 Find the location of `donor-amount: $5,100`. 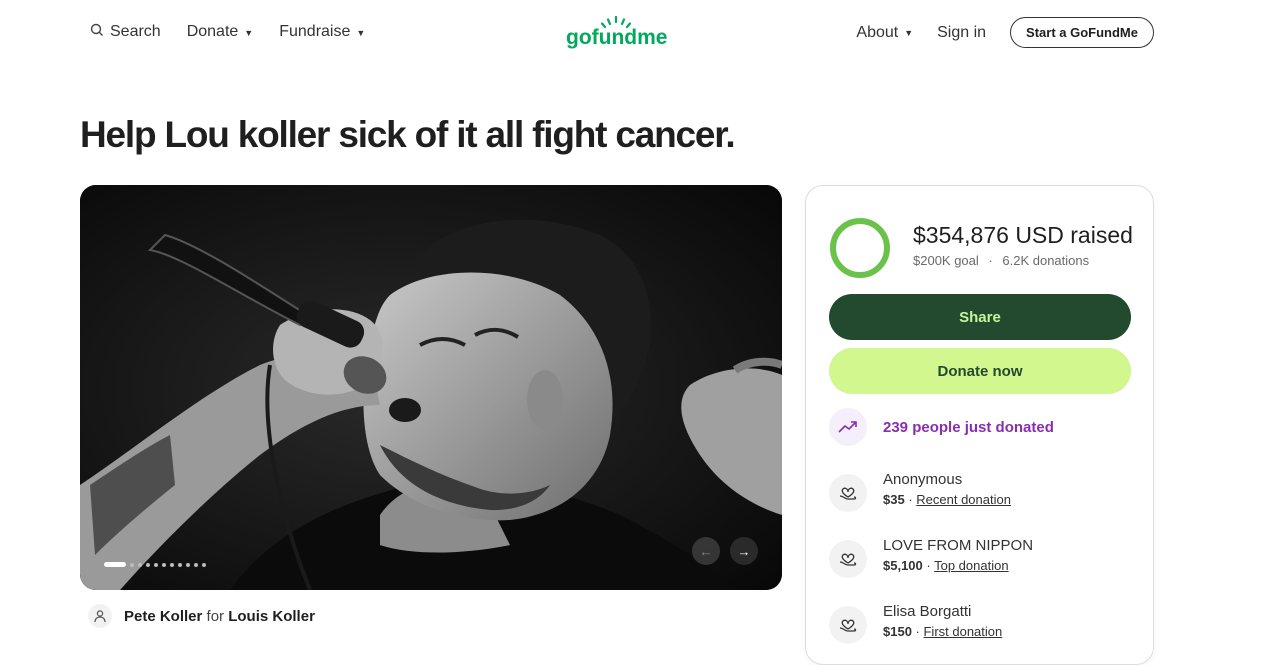

donor-amount: $5,100 is located at coordinates (903, 565).